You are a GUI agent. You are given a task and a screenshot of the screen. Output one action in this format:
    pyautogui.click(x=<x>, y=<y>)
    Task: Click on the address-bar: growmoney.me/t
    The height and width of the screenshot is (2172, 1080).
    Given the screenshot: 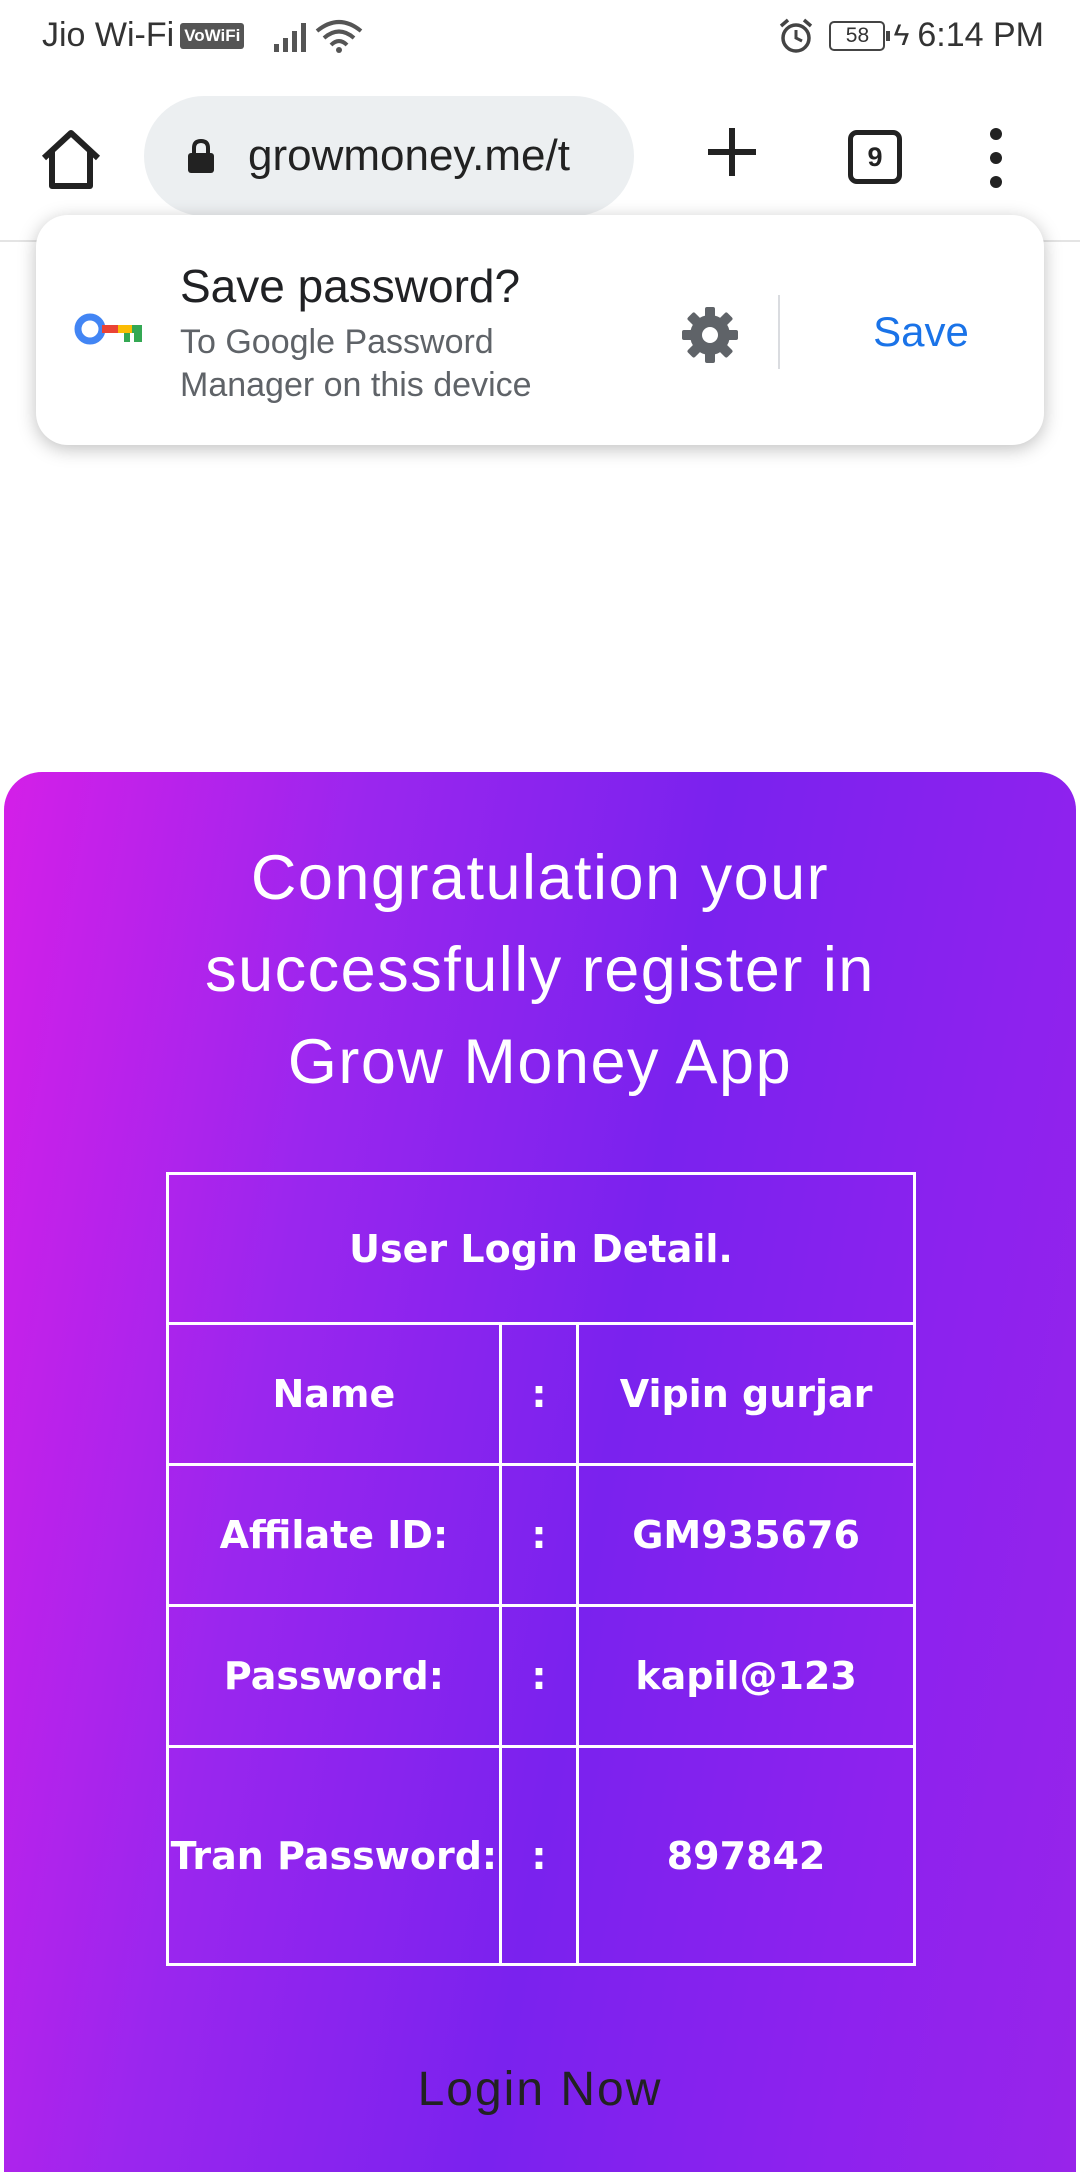 What is the action you would take?
    pyautogui.click(x=389, y=156)
    